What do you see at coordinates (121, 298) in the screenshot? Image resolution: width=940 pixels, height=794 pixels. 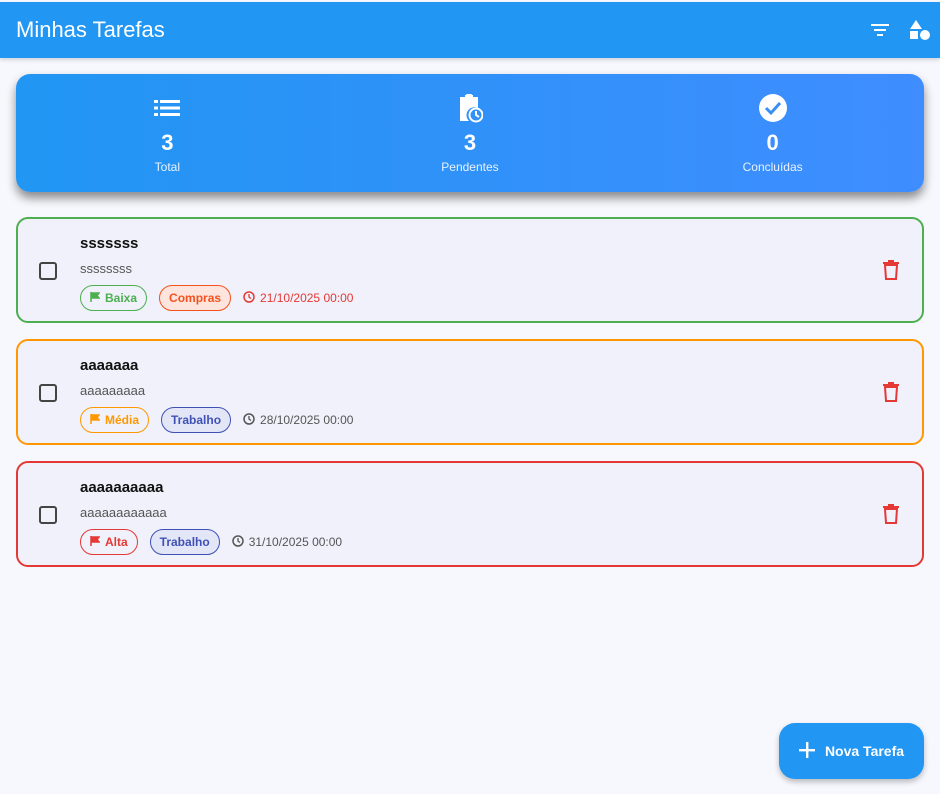 I see `priority-label: Baixa` at bounding box center [121, 298].